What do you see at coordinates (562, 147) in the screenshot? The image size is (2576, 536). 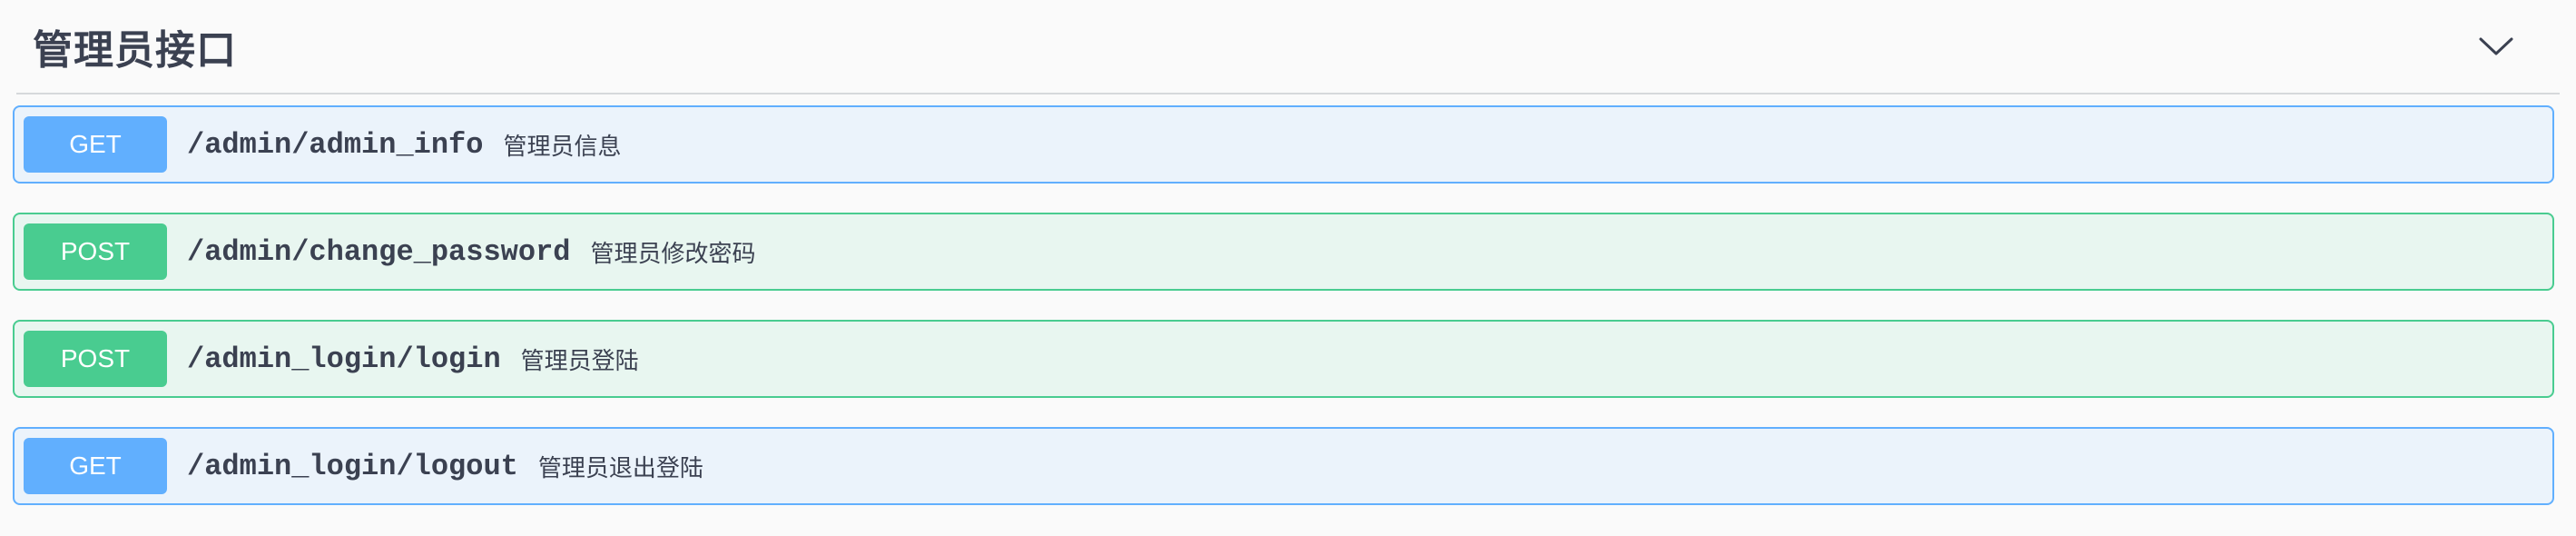 I see `operation-summary: 管理员信息` at bounding box center [562, 147].